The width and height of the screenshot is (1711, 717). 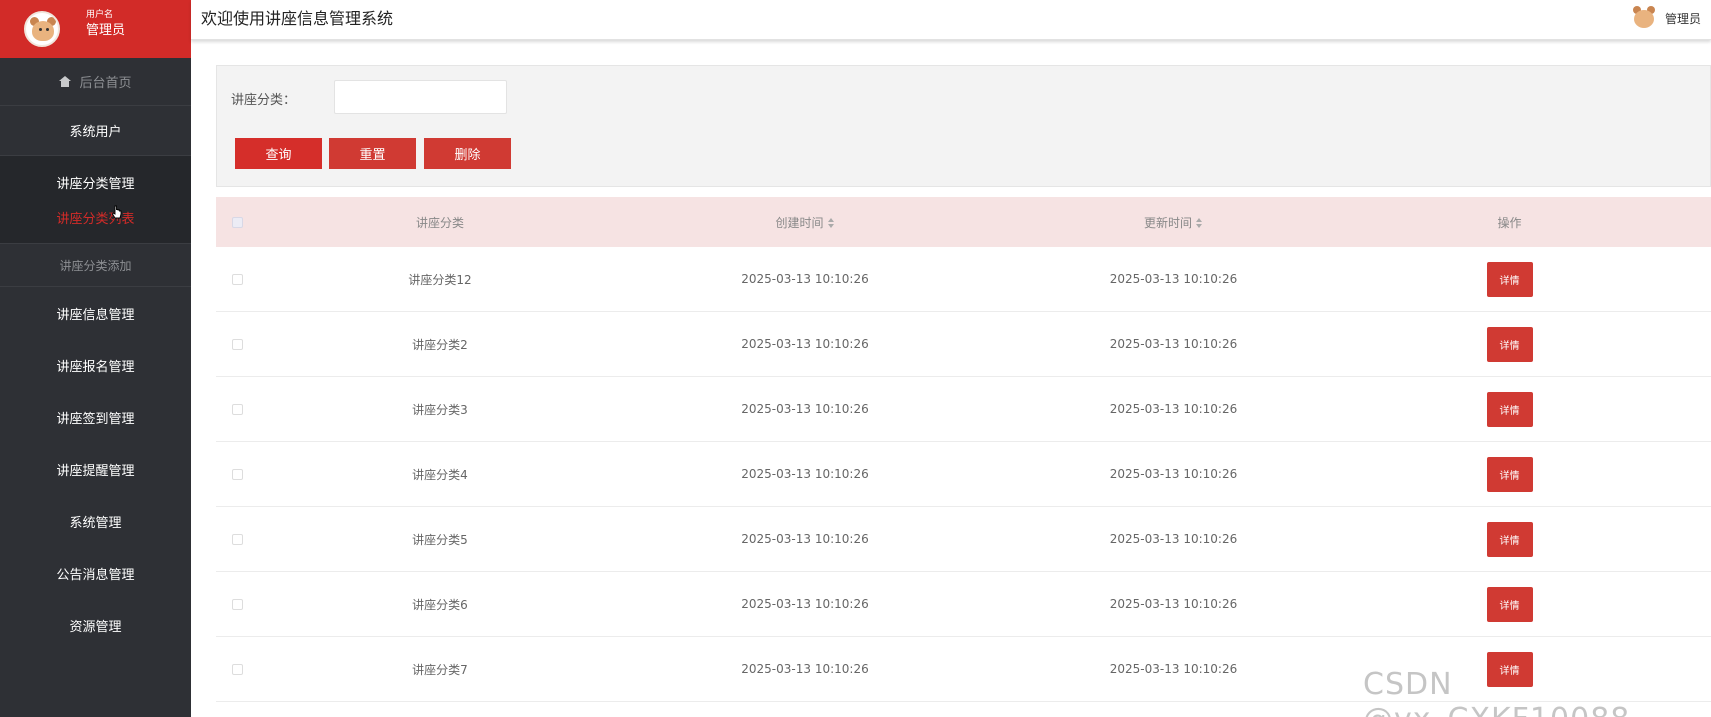 I want to click on select-all-checkbox, so click(x=237, y=222).